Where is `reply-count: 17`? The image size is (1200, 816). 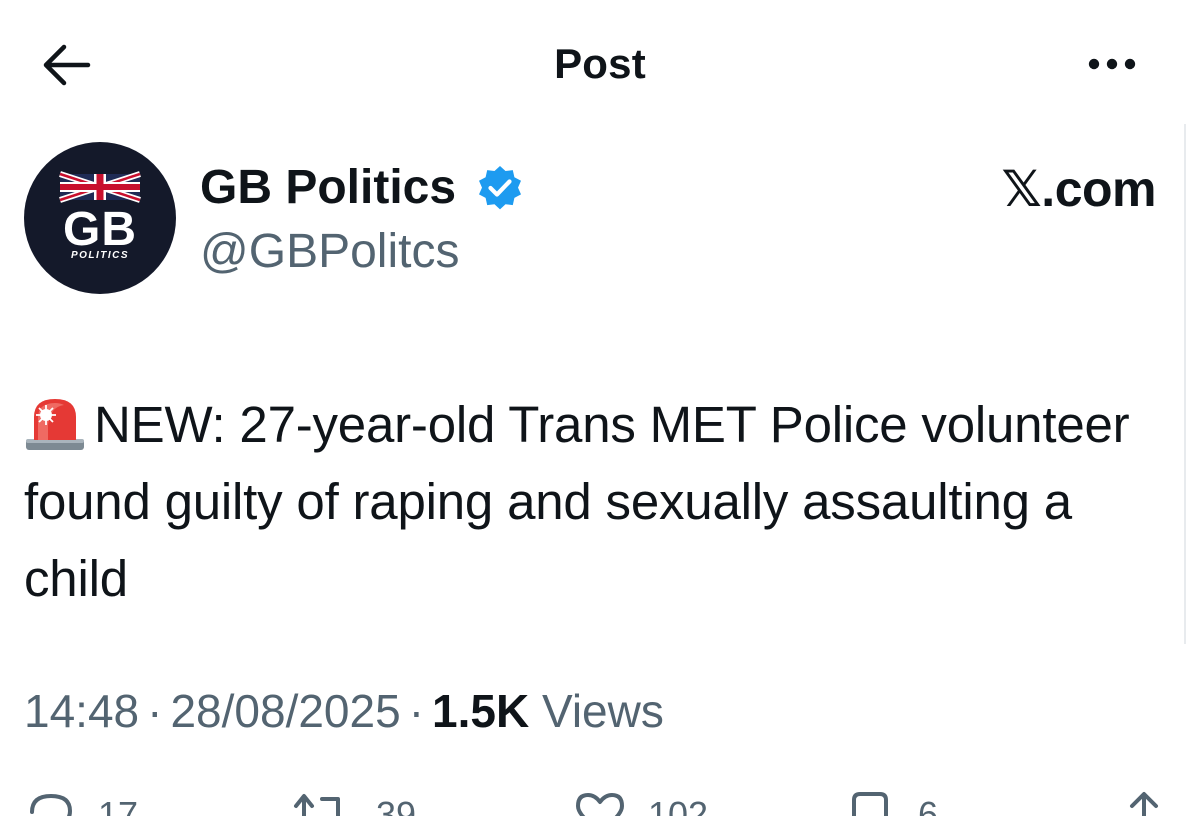
reply-count: 17 is located at coordinates (118, 805).